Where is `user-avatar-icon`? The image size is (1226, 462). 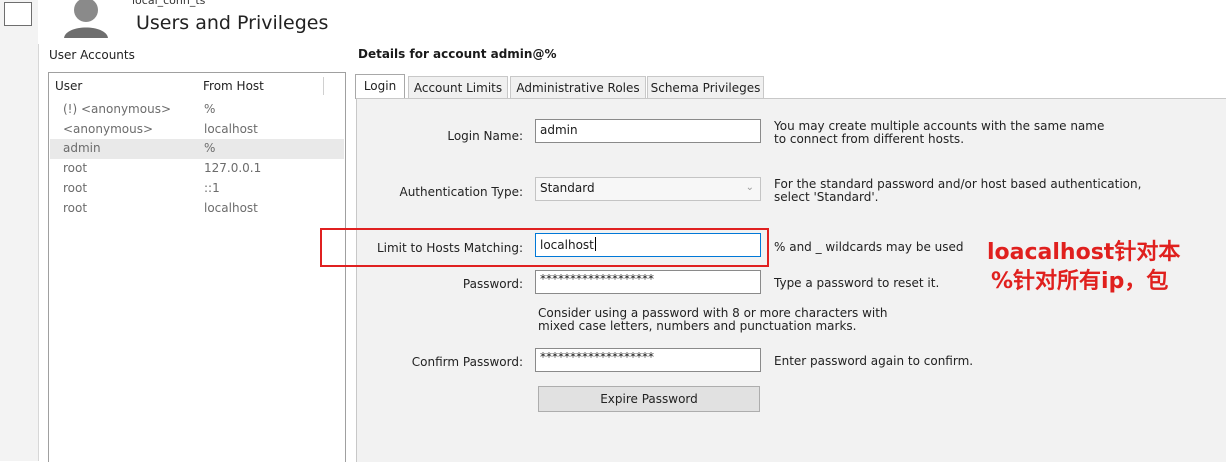 user-avatar-icon is located at coordinates (86, 19).